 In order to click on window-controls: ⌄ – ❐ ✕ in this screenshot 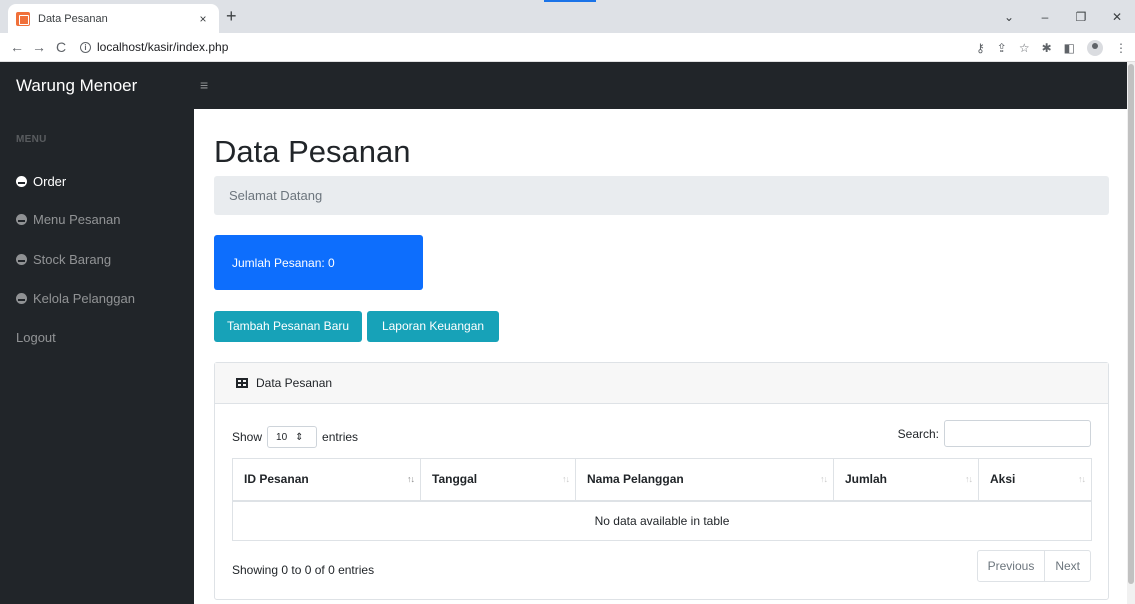, I will do `click(1063, 16)`.